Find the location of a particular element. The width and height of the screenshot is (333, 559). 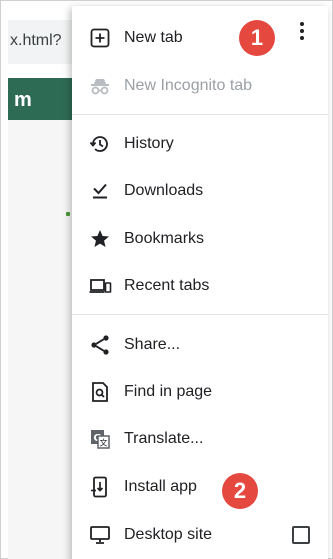

translate-icon: G文 is located at coordinates (100, 439).